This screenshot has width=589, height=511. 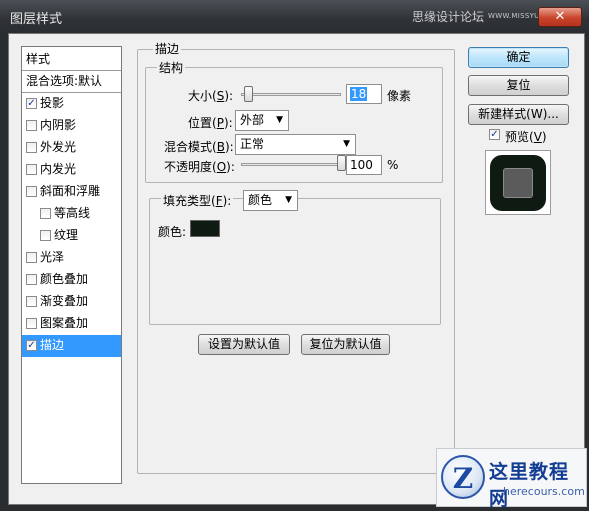 I want to click on size-slider-thumb, so click(x=248, y=94).